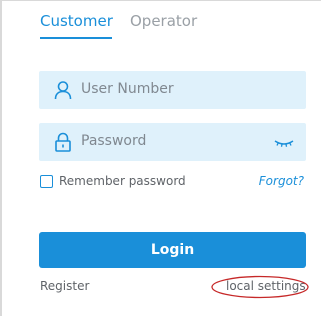  Describe the element at coordinates (160, 0) in the screenshot. I see `window-top-border` at that location.